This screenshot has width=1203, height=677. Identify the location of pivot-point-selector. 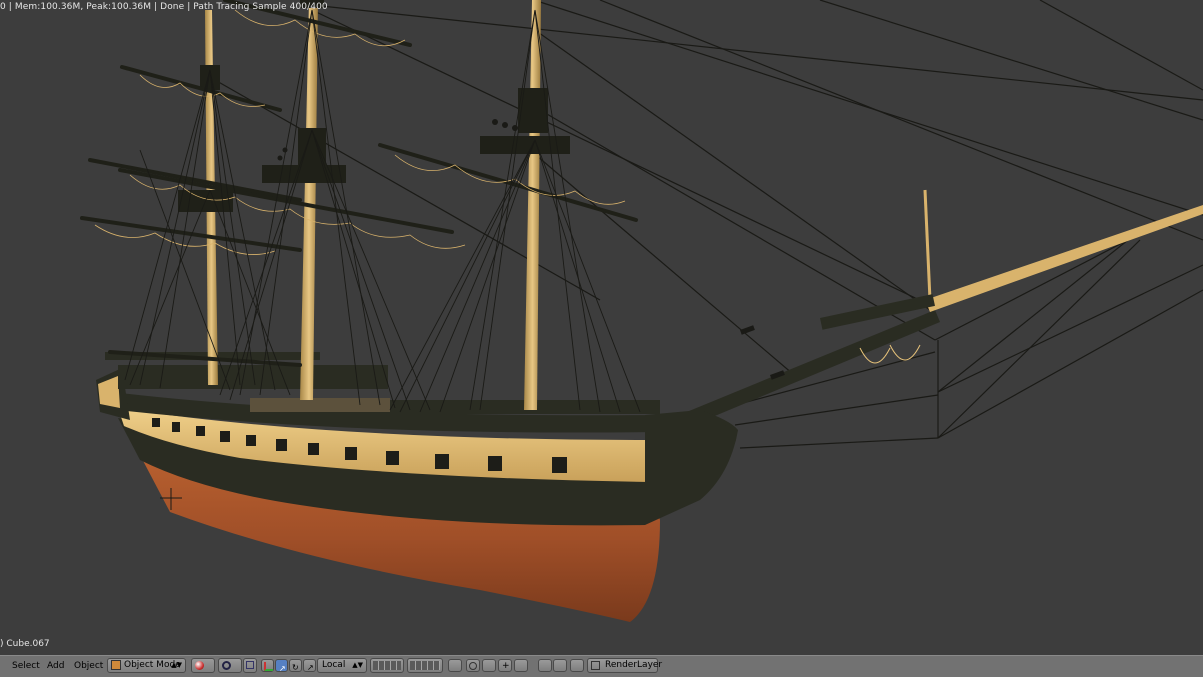
(230, 665).